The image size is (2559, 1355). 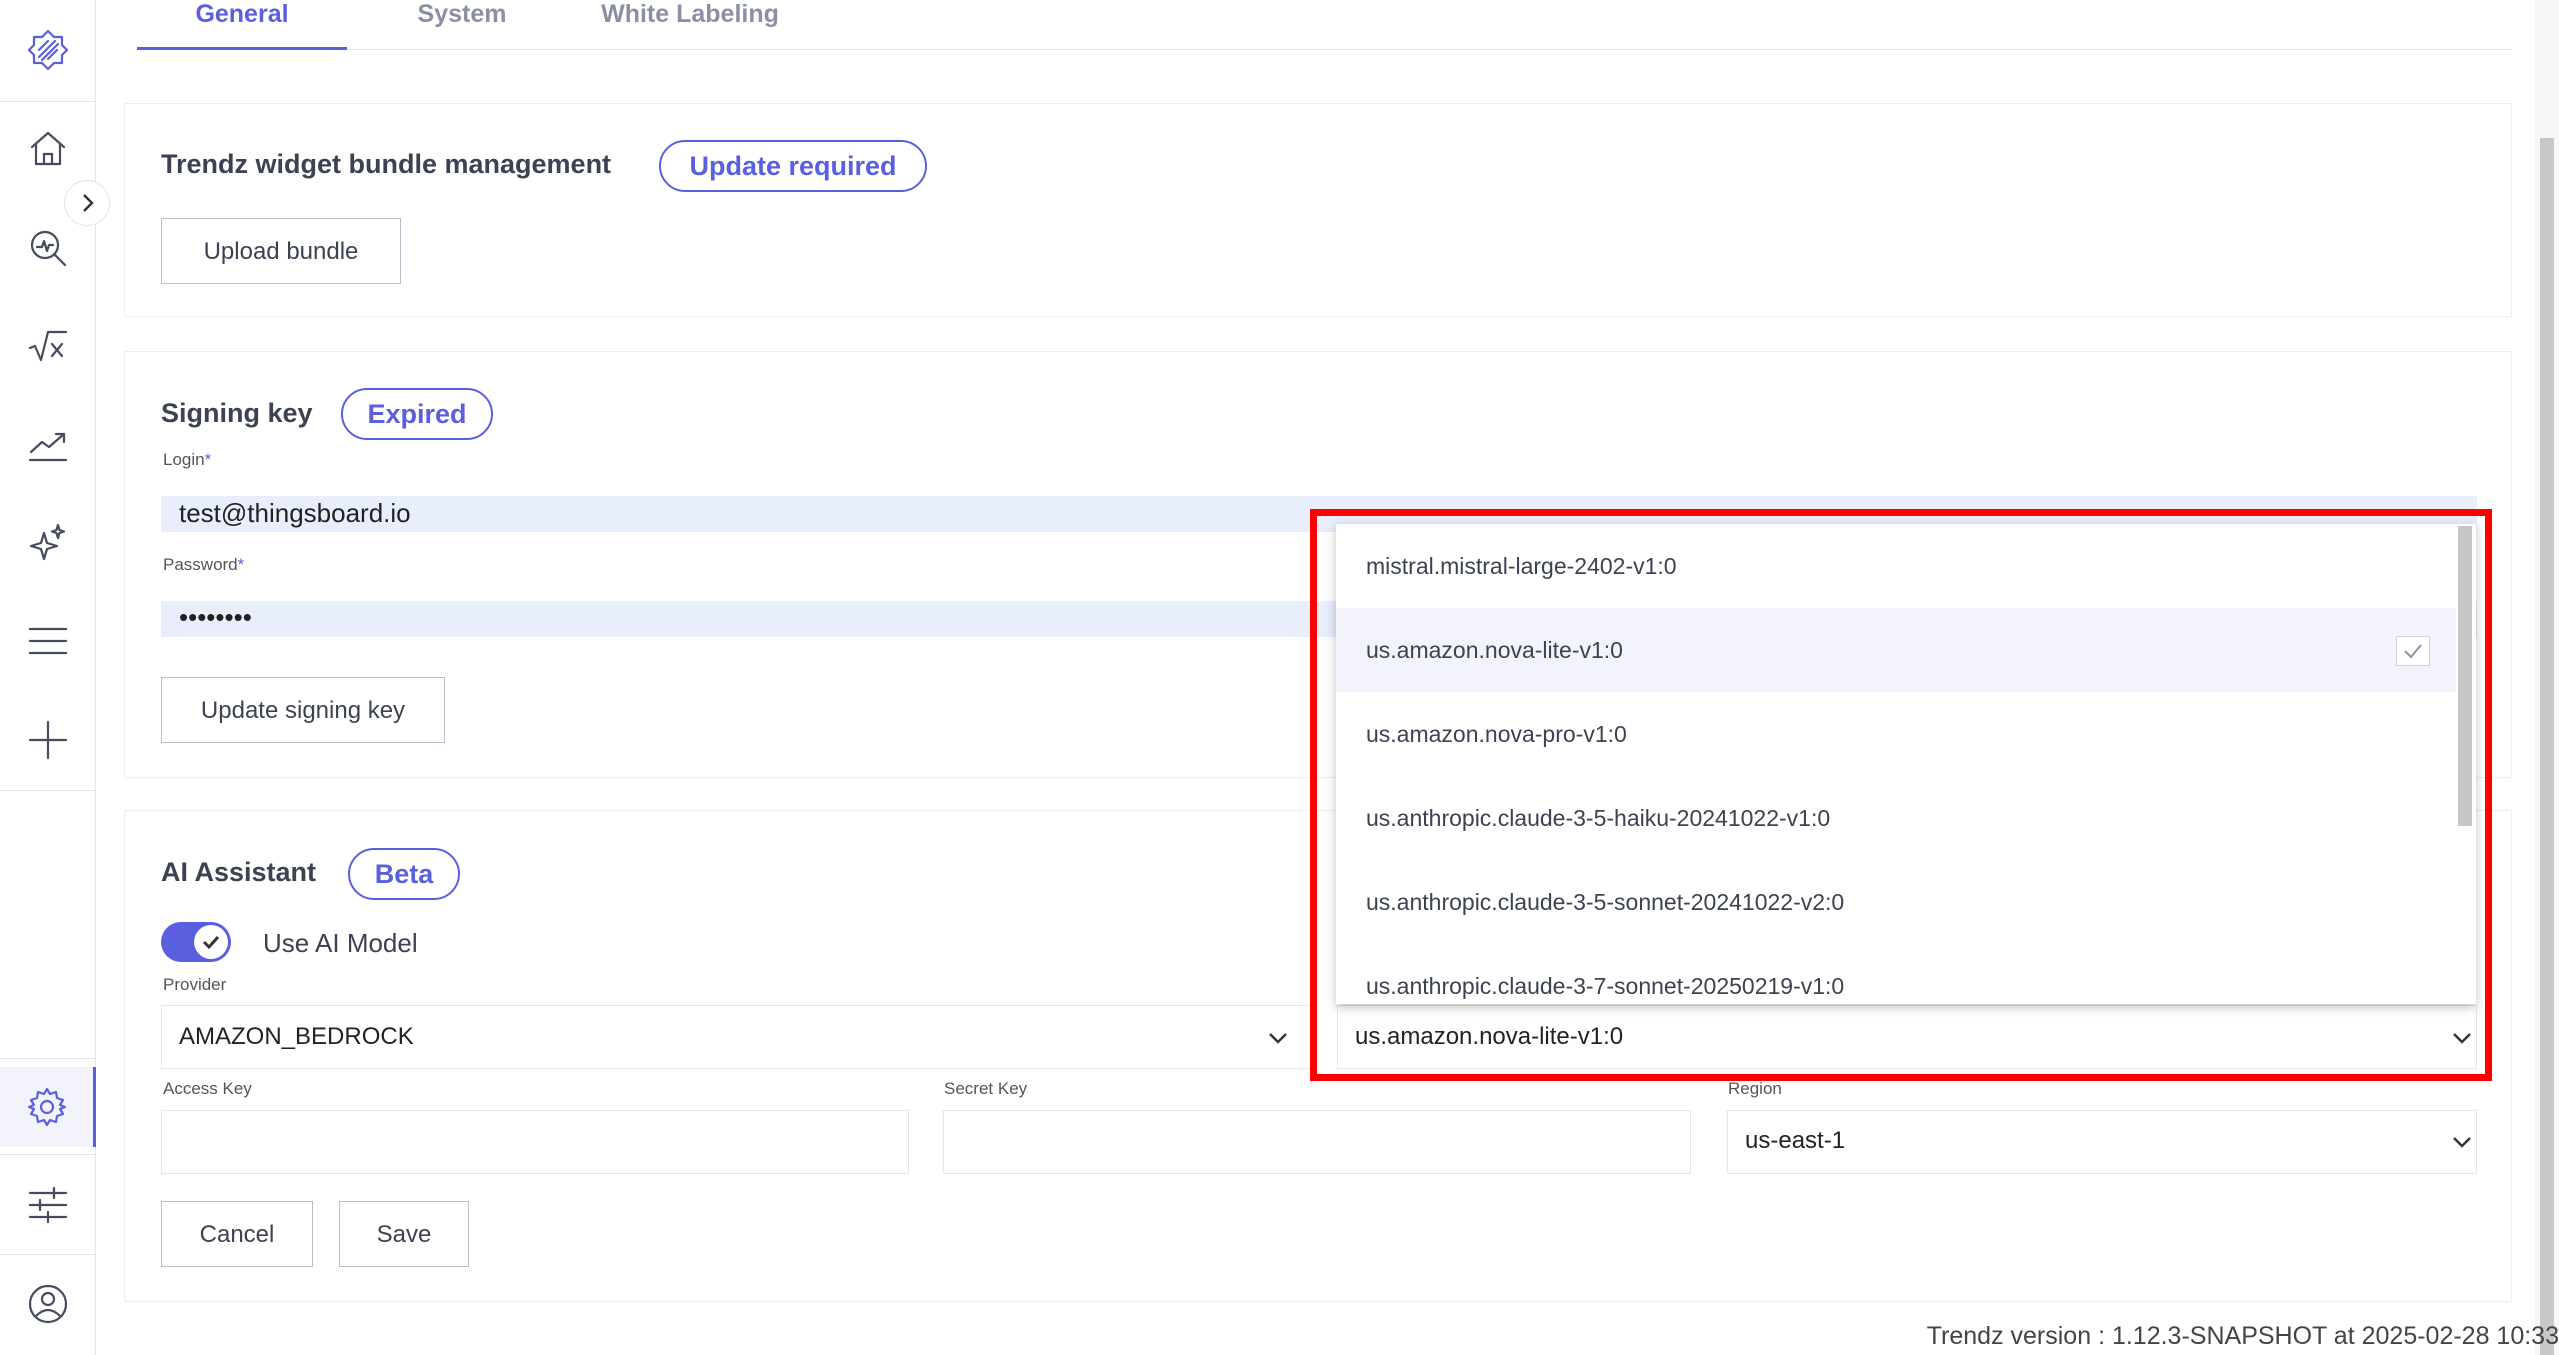 What do you see at coordinates (195, 984) in the screenshot?
I see `provider-label: Provider` at bounding box center [195, 984].